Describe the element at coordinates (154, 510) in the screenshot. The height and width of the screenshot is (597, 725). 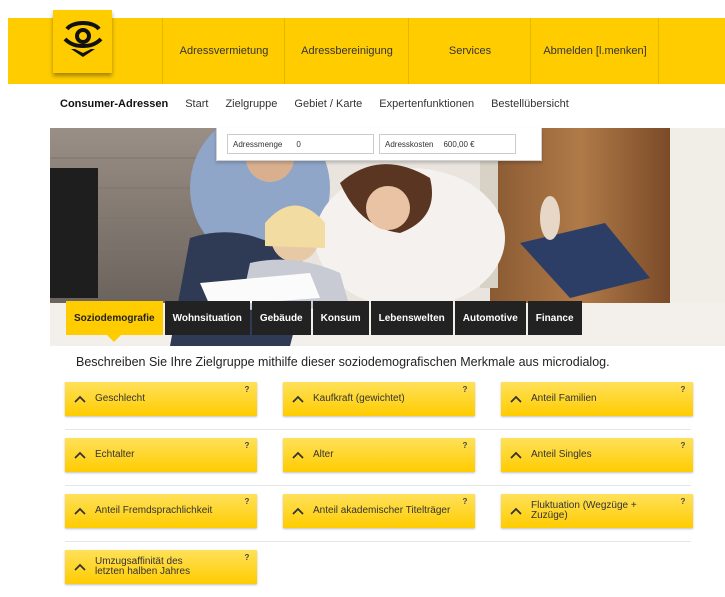
I see `criterion-label: Anteil Fremdsprachlichkeit` at that location.